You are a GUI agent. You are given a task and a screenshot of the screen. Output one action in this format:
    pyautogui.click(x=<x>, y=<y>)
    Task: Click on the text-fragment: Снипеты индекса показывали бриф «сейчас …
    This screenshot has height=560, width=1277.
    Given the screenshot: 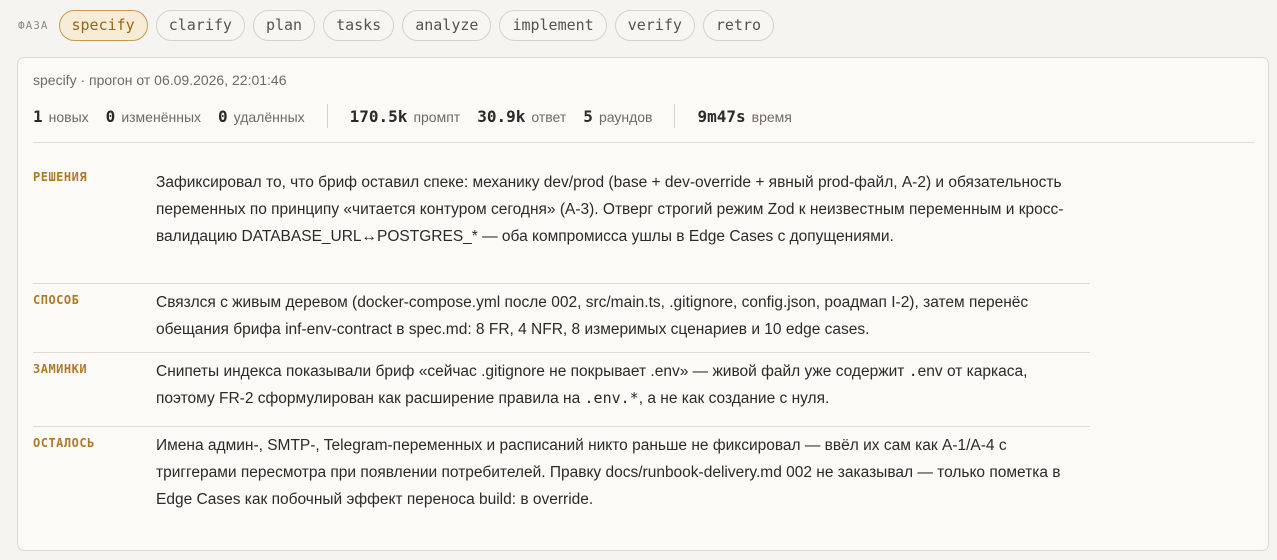 What is the action you would take?
    pyautogui.click(x=532, y=371)
    